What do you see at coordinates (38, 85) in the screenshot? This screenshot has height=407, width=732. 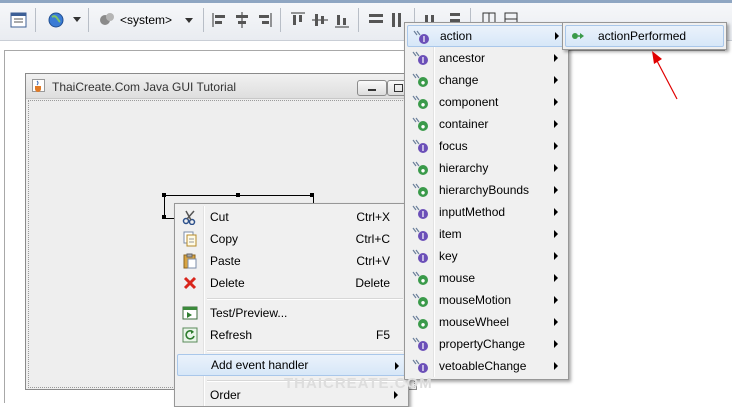 I see `java-cup-icon` at bounding box center [38, 85].